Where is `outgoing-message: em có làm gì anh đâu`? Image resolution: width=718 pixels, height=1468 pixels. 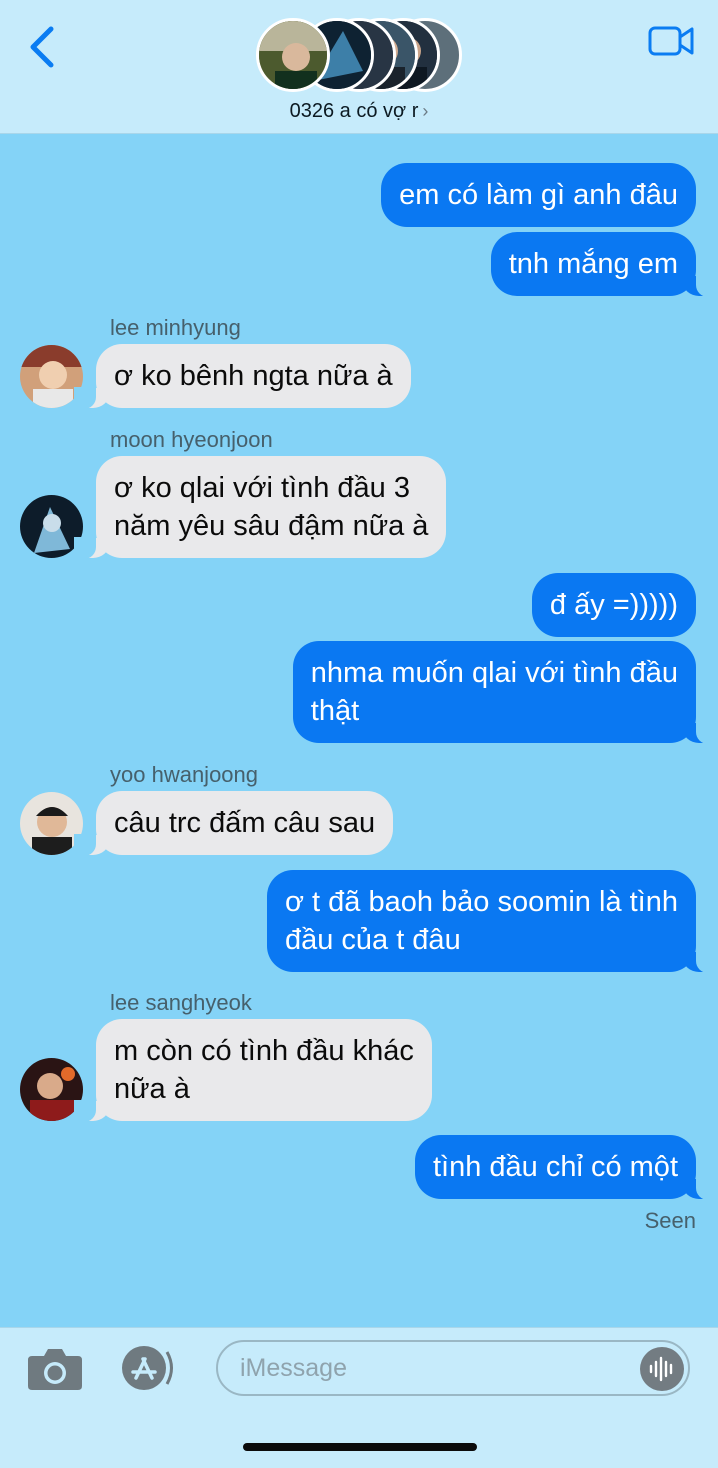
outgoing-message: em có làm gì anh đâu is located at coordinates (538, 195).